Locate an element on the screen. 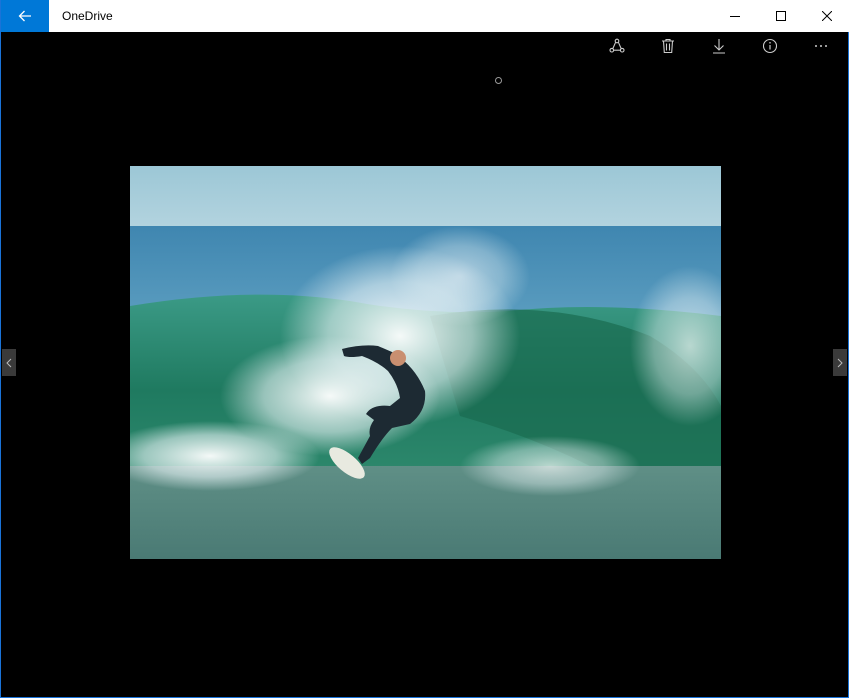 The width and height of the screenshot is (849, 698). title-bar: OneDrive is located at coordinates (425, 16).